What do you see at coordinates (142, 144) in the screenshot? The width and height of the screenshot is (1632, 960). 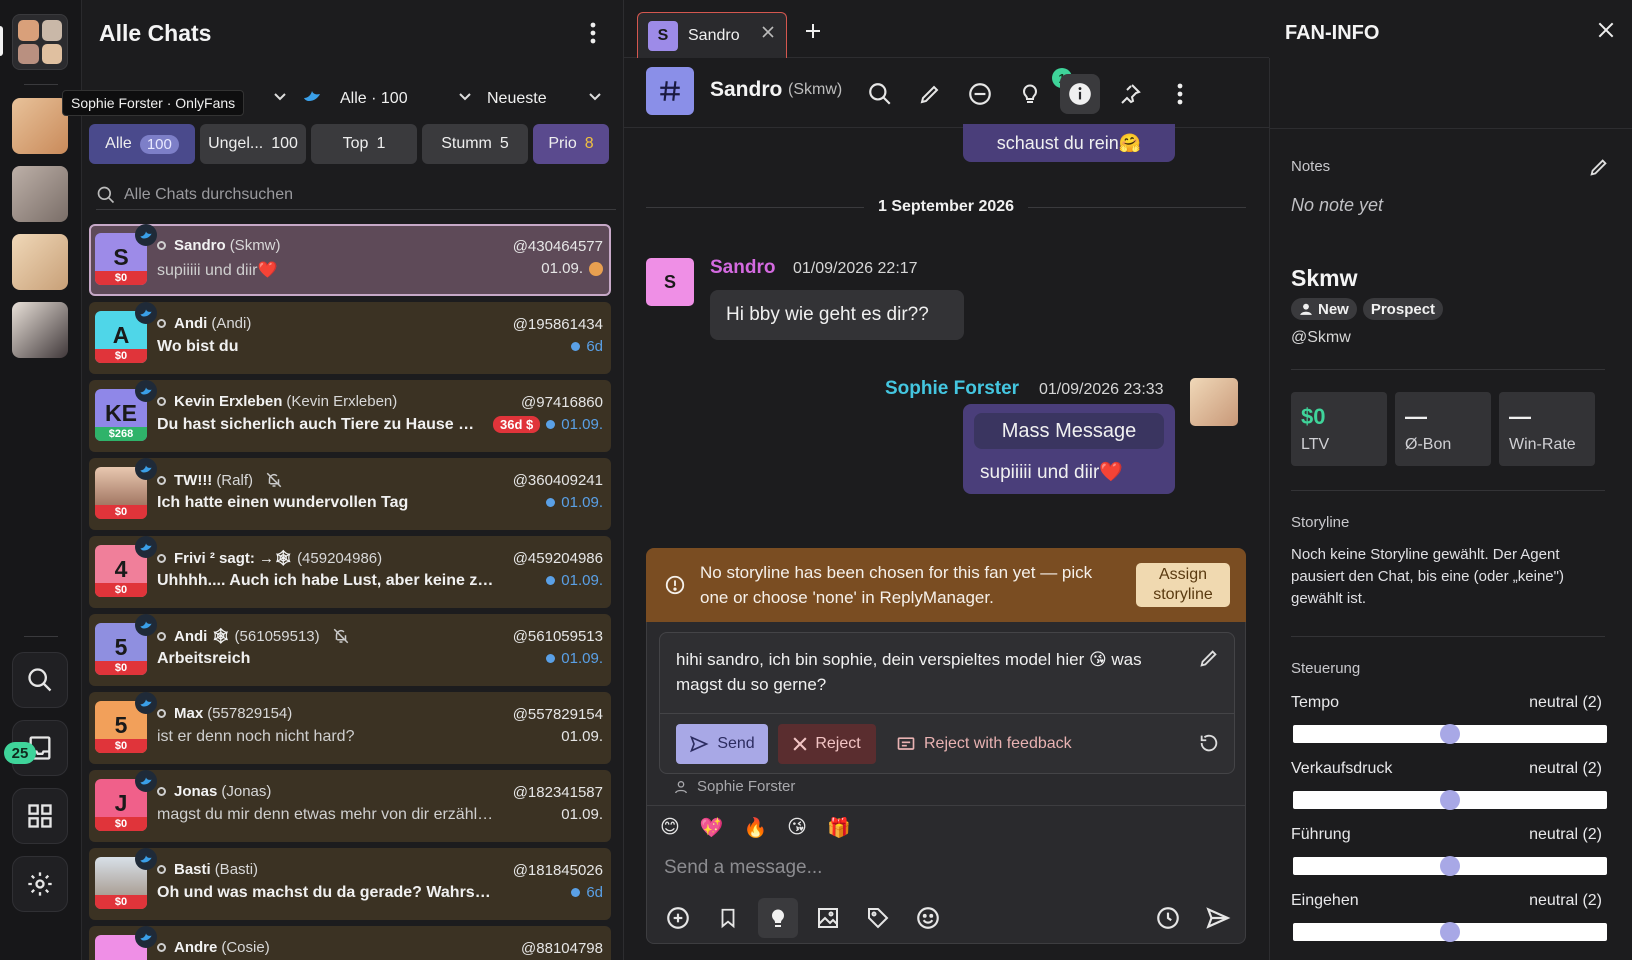 I see `tab-alle: Alle 100` at bounding box center [142, 144].